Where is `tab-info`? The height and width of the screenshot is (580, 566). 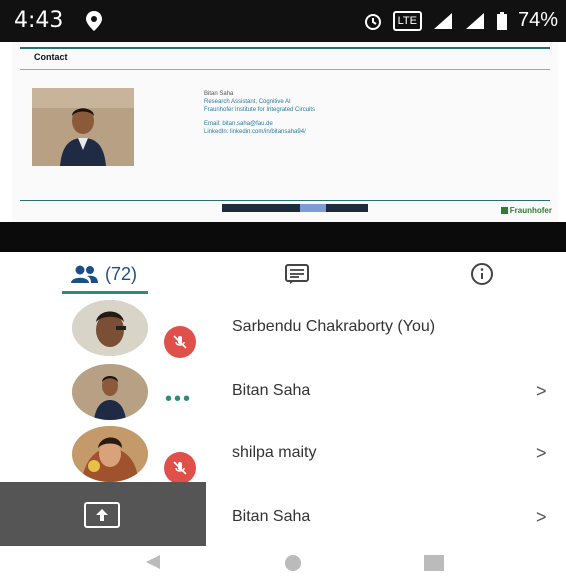
tab-info is located at coordinates (482, 274).